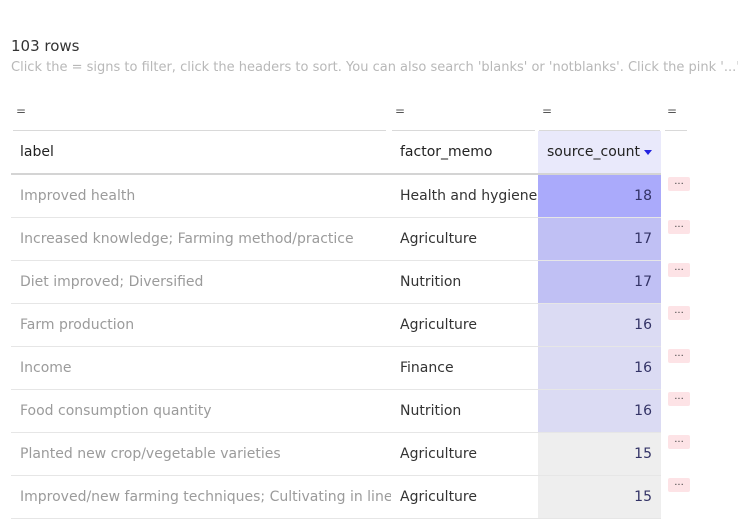 The image size is (738, 532). I want to click on cell-factor-memo: Health and hygiene, so click(464, 196).